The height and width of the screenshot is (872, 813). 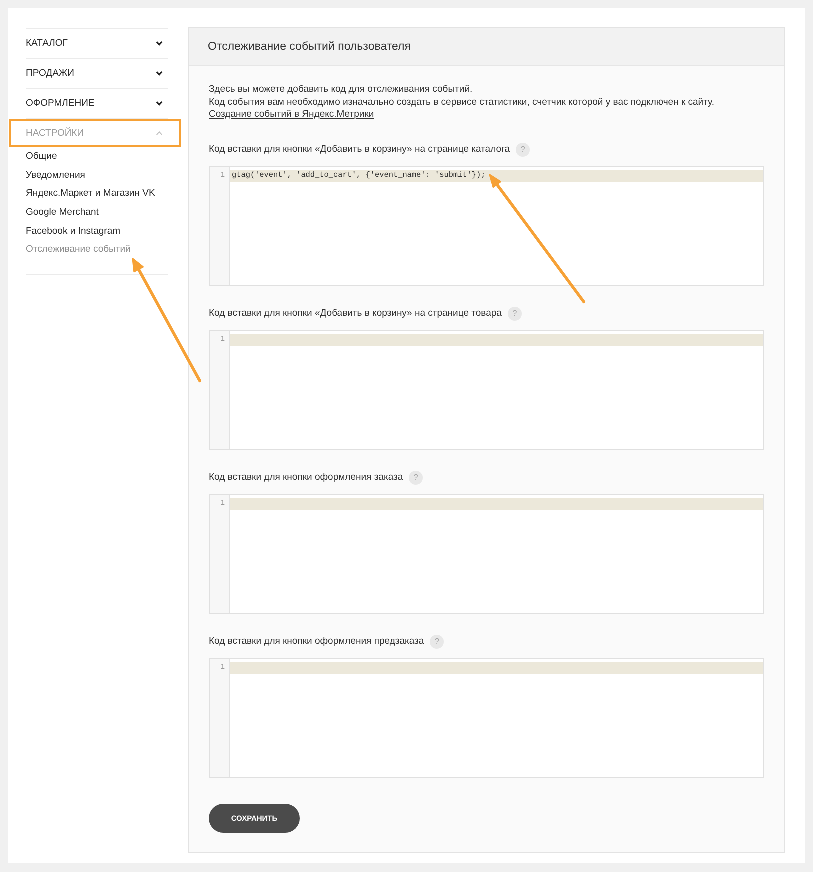 I want to click on field-label: Код вставки для кнопки оформления предзаказа, so click(x=316, y=641).